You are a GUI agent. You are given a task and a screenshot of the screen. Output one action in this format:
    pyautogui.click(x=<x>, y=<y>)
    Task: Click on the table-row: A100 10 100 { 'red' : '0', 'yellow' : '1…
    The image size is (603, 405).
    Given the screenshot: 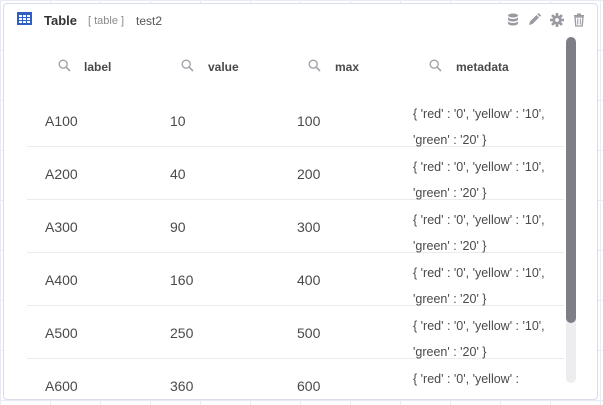 What is the action you would take?
    pyautogui.click(x=295, y=120)
    